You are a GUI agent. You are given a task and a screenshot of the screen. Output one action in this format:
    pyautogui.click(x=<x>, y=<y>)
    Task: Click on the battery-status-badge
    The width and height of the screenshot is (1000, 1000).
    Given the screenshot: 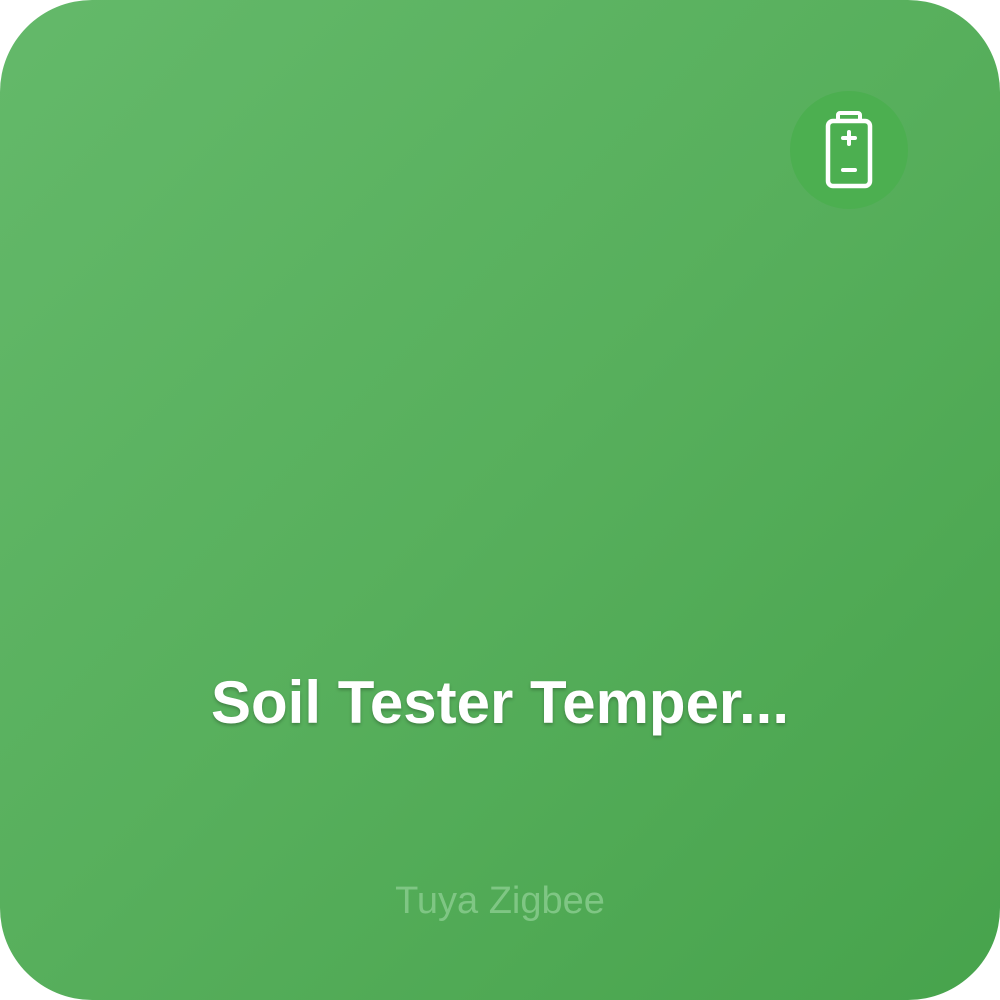 What is the action you would take?
    pyautogui.click(x=849, y=150)
    